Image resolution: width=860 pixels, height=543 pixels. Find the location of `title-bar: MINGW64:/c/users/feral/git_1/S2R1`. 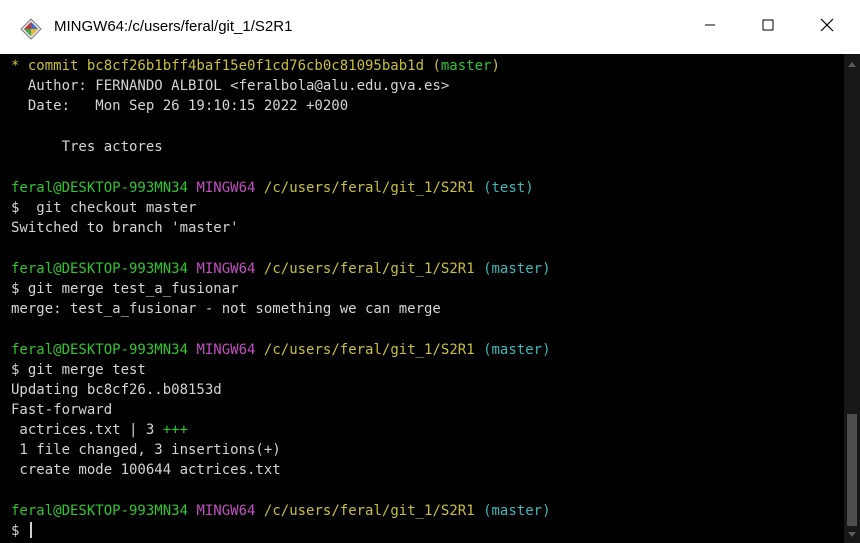

title-bar: MINGW64:/c/users/feral/git_1/S2R1 is located at coordinates (430, 27).